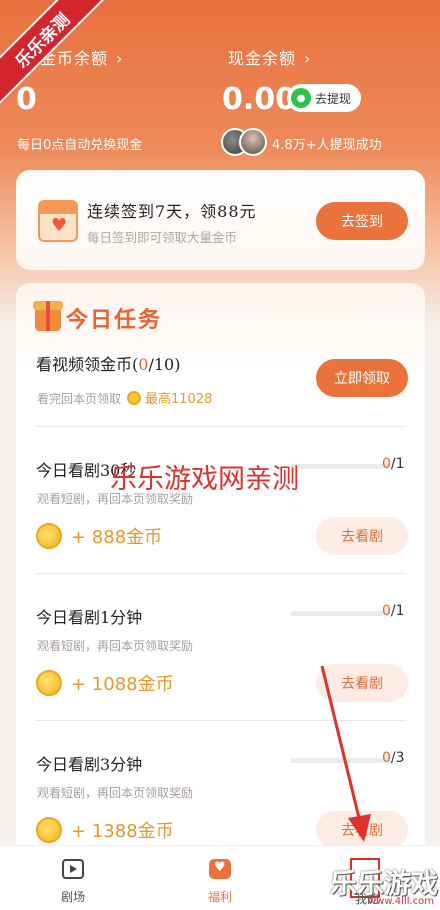 The image size is (440, 910). I want to click on withdraw-label: 去提现, so click(333, 98).